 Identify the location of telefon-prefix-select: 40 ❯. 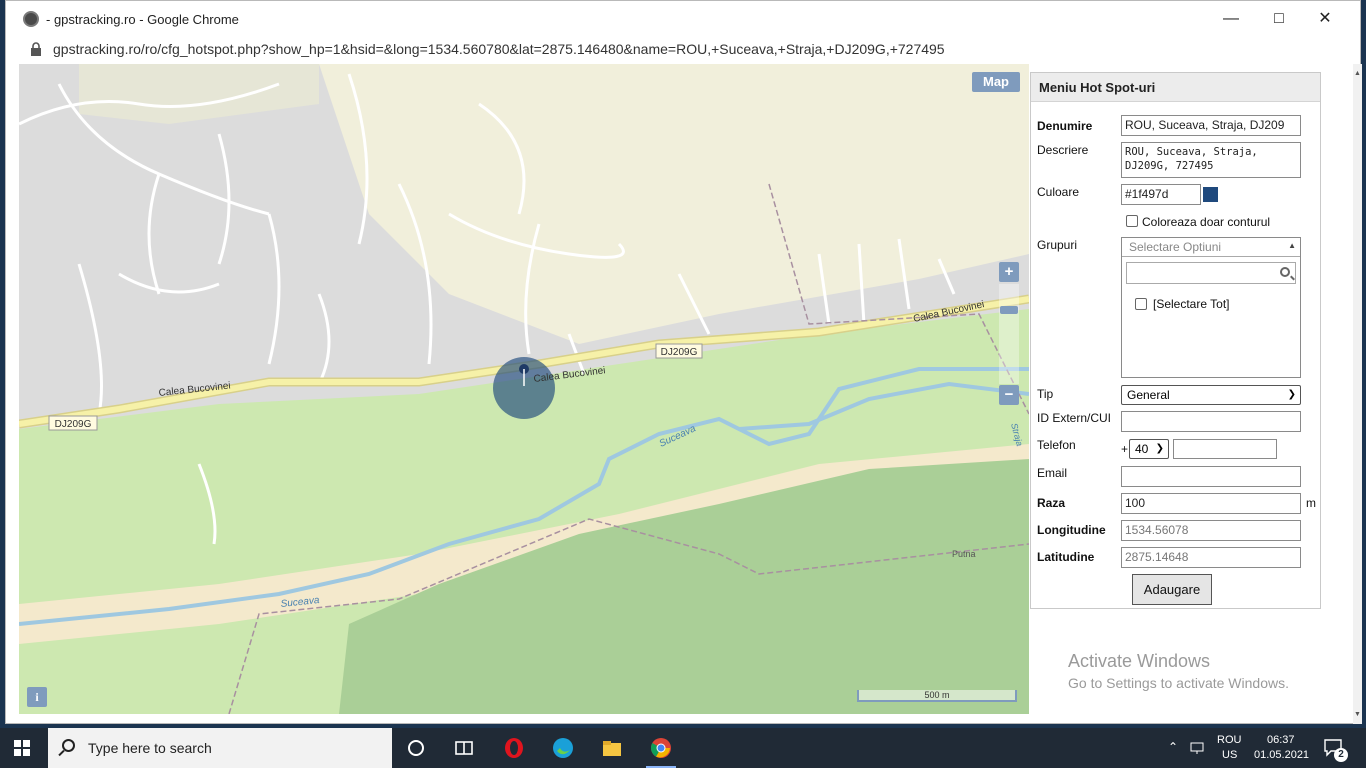
(1149, 449).